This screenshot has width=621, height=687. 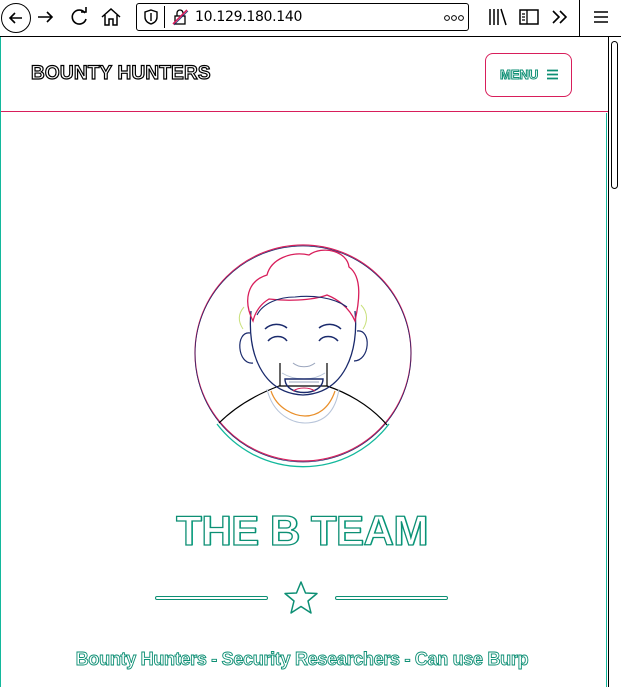 I want to click on back-arrow-icon, so click(x=15, y=18).